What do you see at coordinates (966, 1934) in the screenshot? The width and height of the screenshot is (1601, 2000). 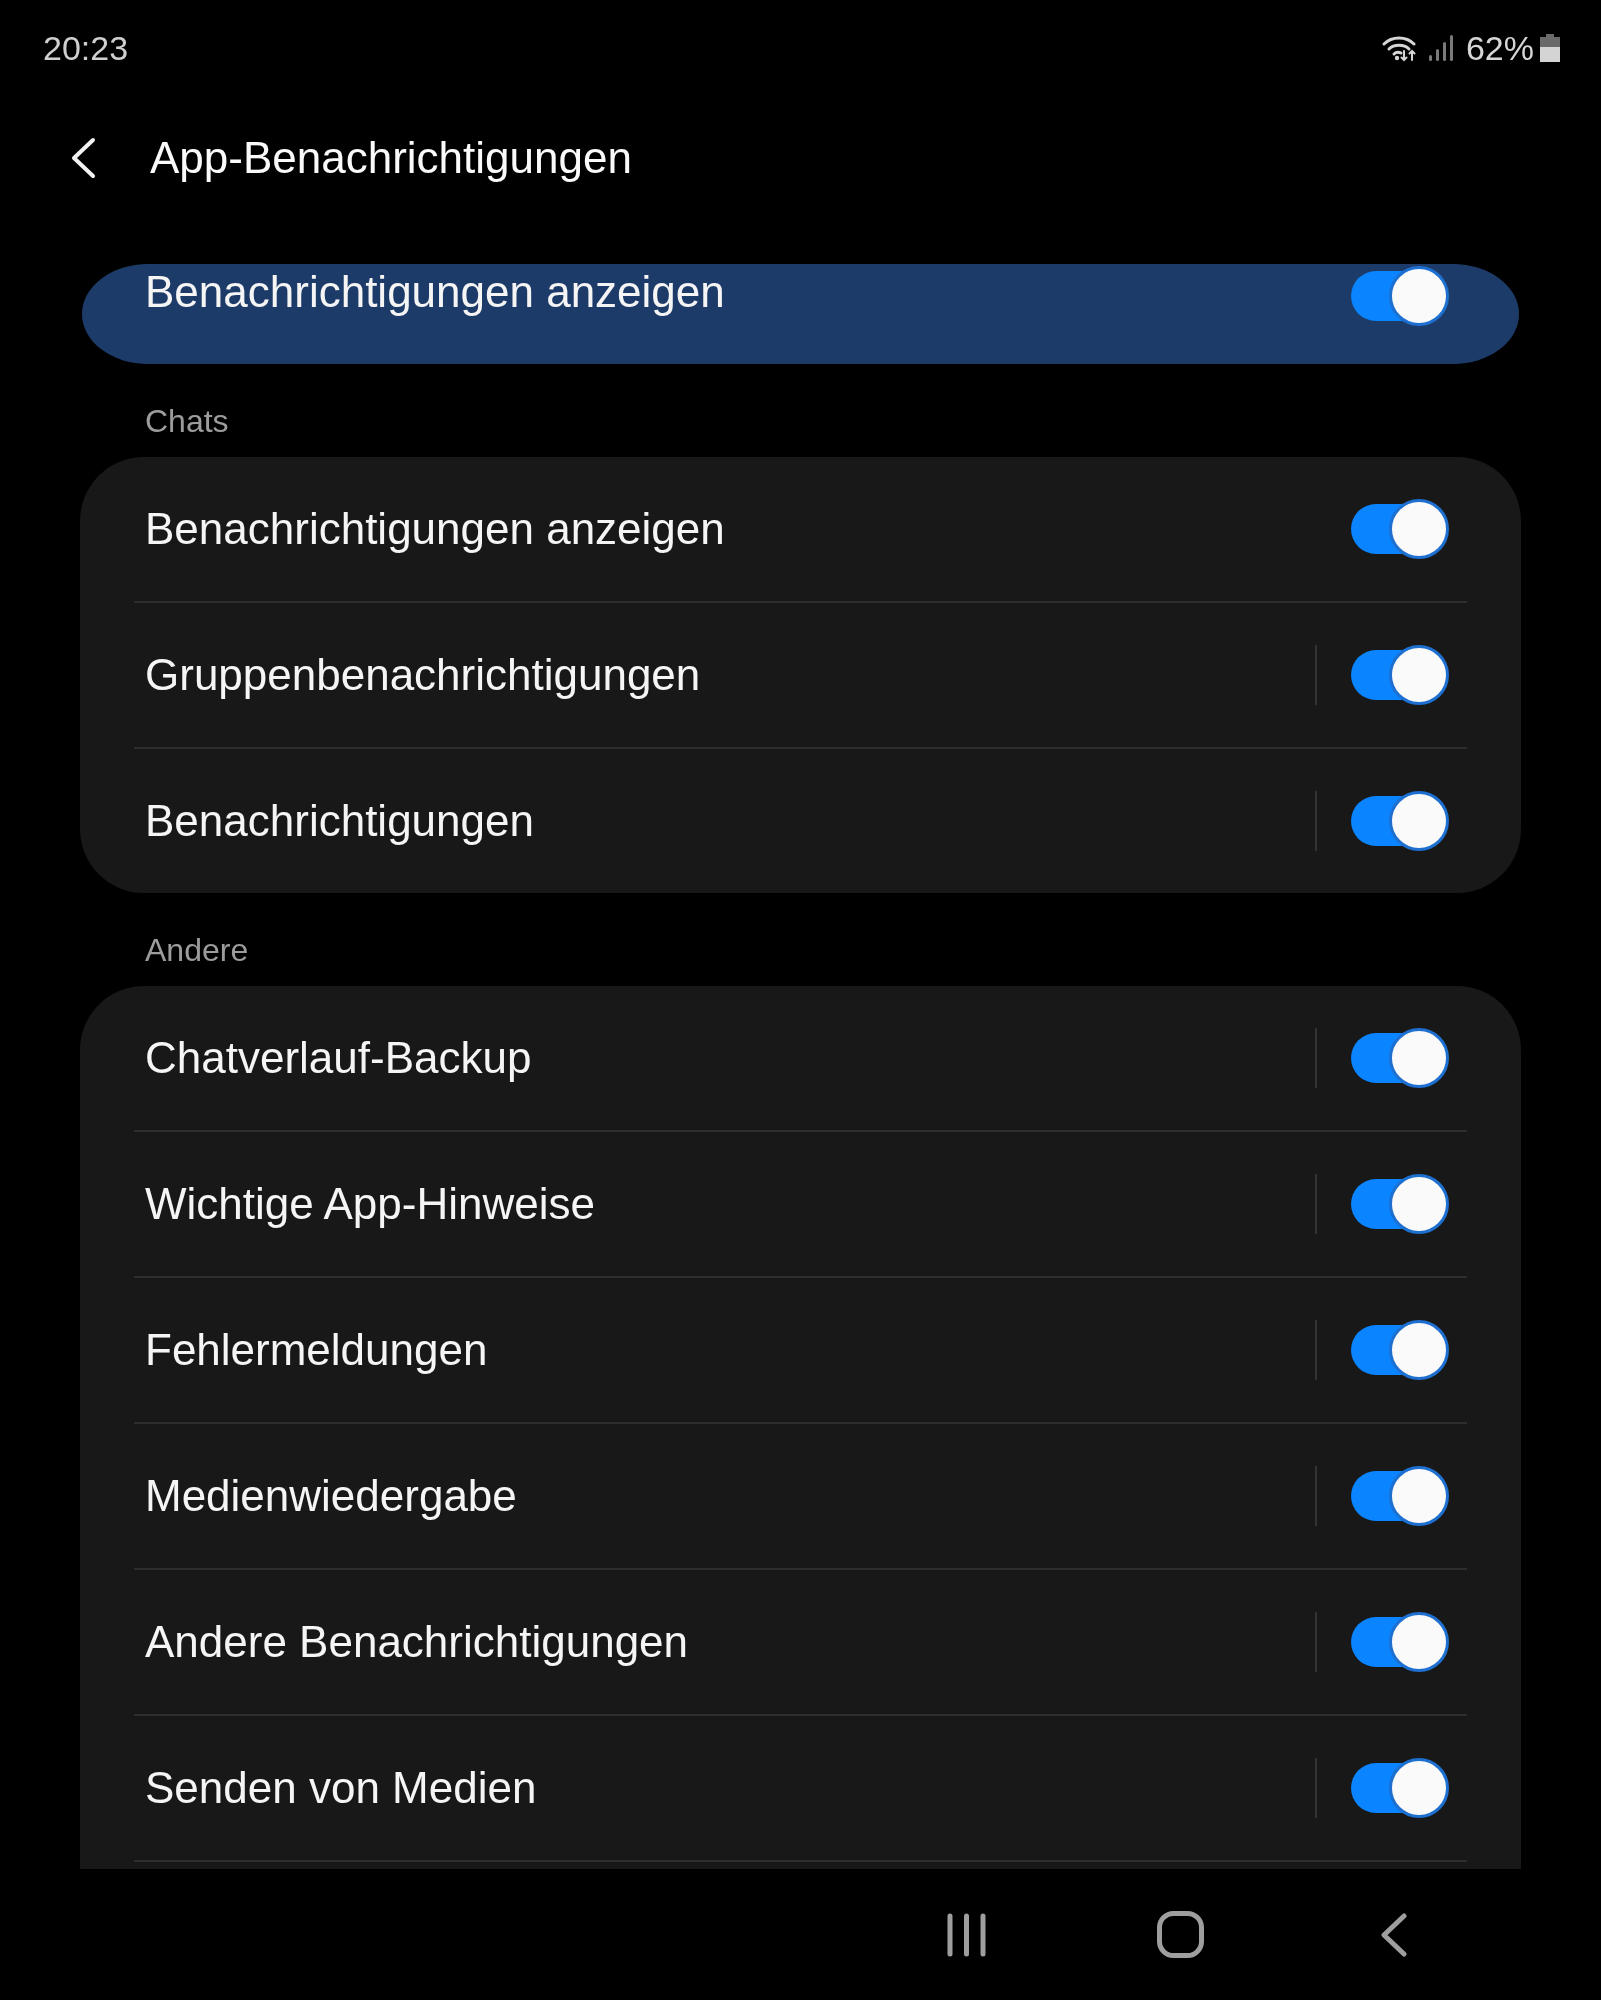 I see `recents-icon` at bounding box center [966, 1934].